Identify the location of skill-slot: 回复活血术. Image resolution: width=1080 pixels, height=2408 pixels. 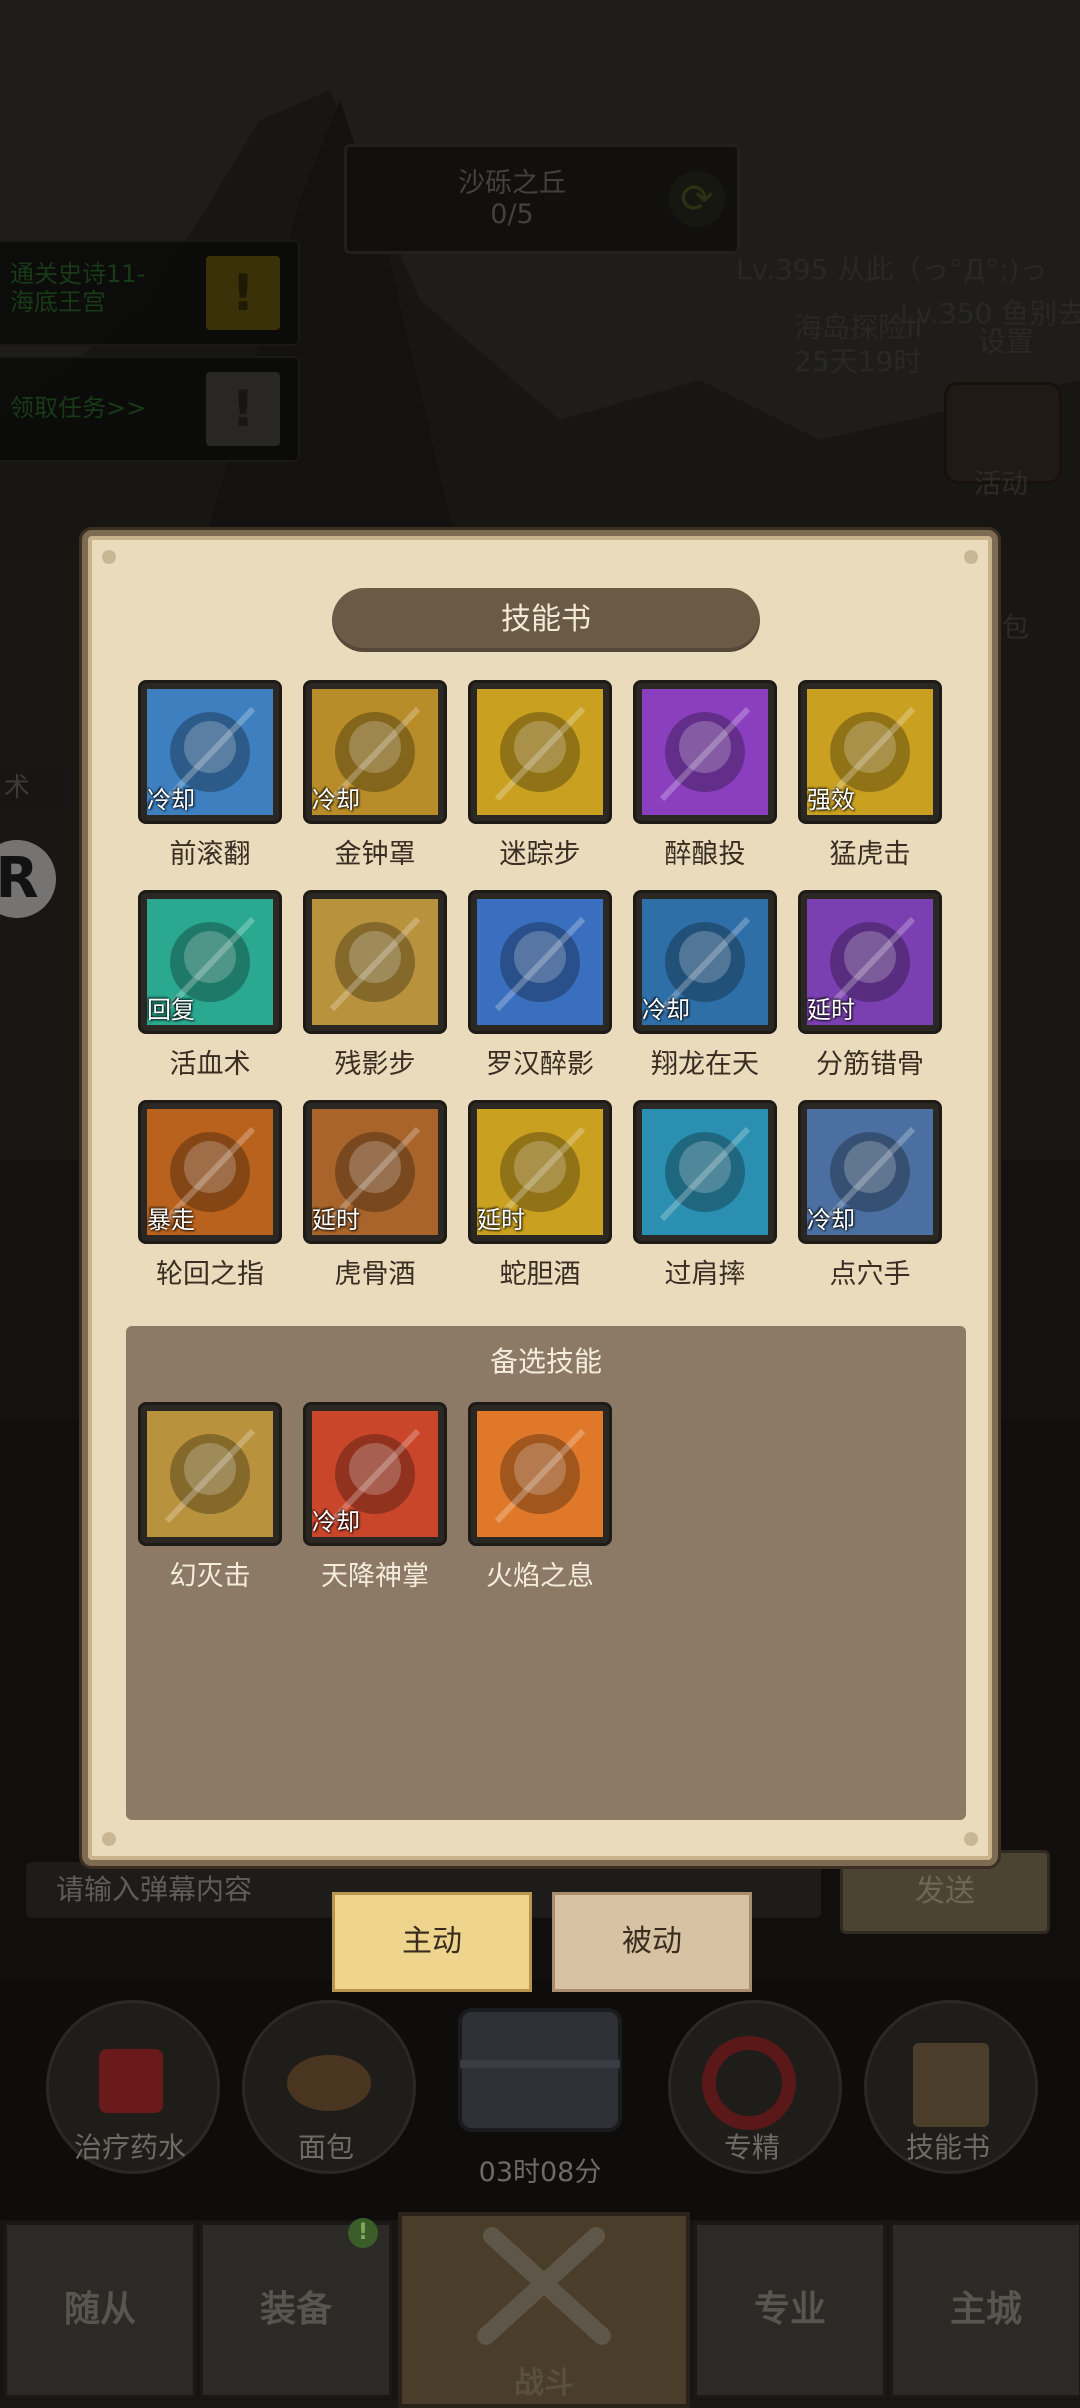
(213, 985).